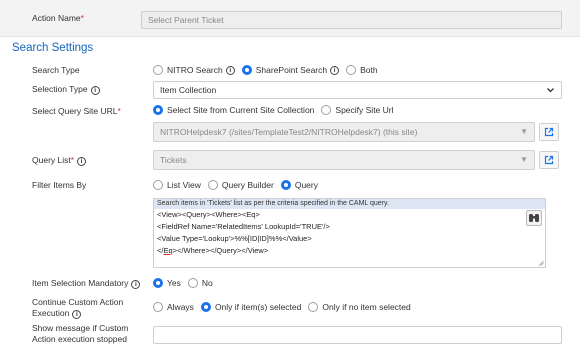  I want to click on label-line: Execution i, so click(77, 313).